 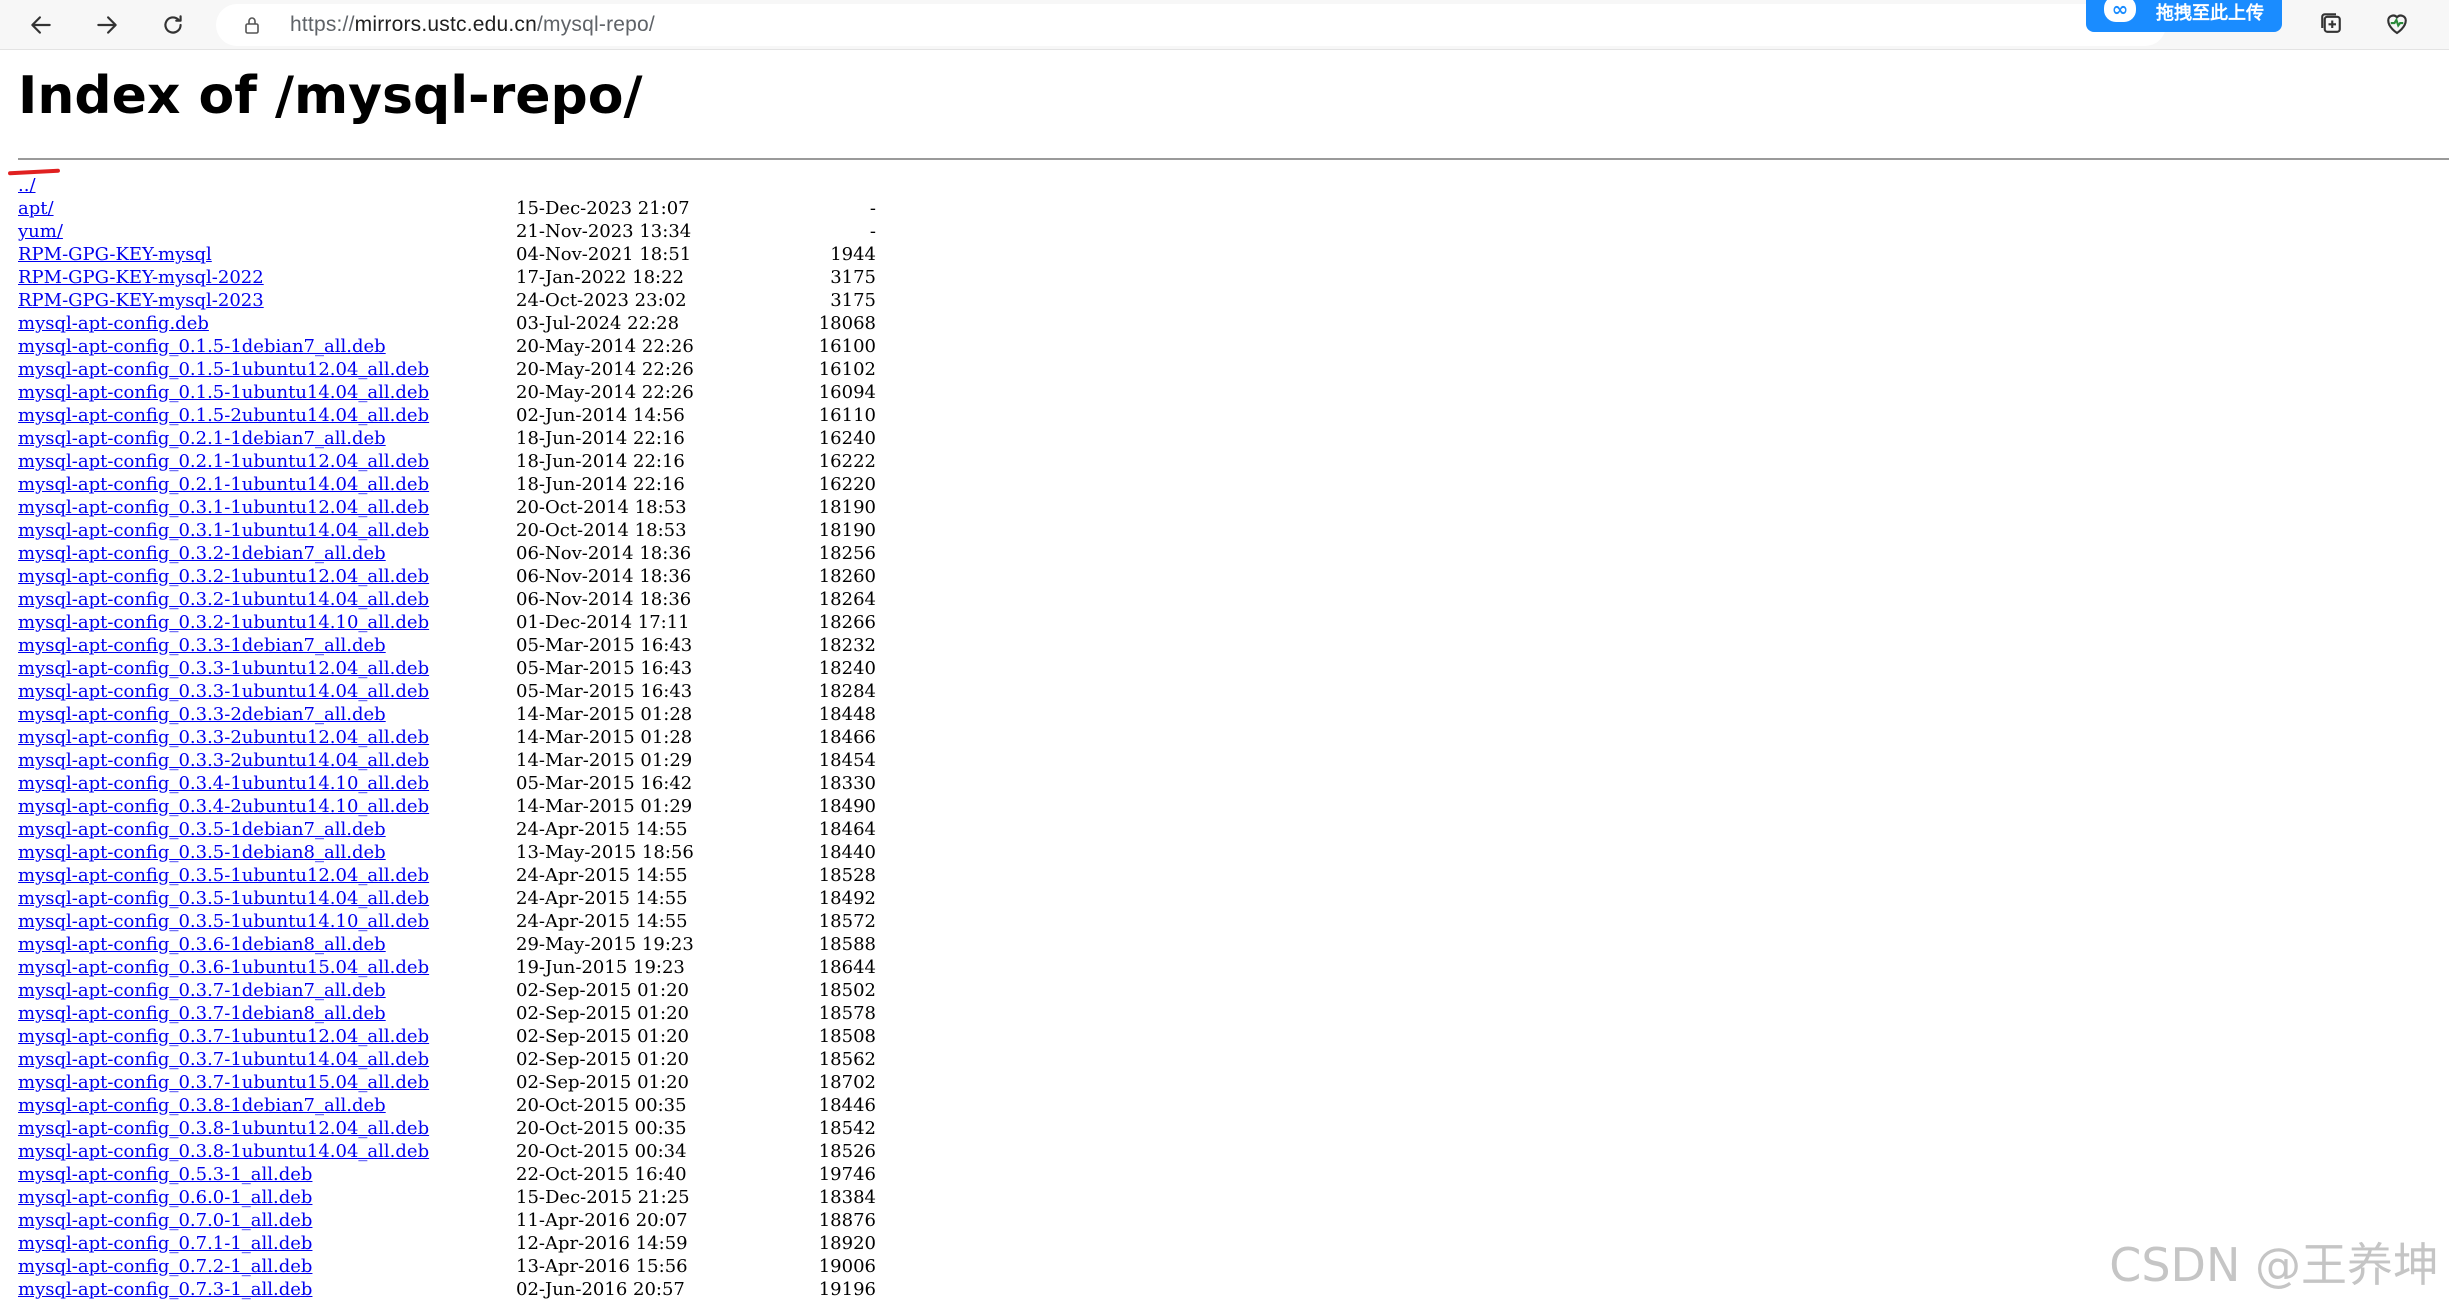 I want to click on file-date: 02-Jun-2014 14:56, so click(x=600, y=415).